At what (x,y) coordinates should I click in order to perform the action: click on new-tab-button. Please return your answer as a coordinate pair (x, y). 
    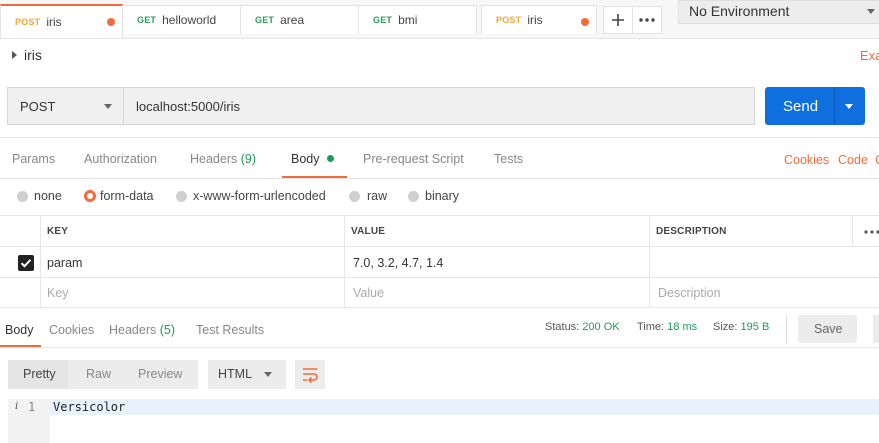
    Looking at the image, I should click on (618, 20).